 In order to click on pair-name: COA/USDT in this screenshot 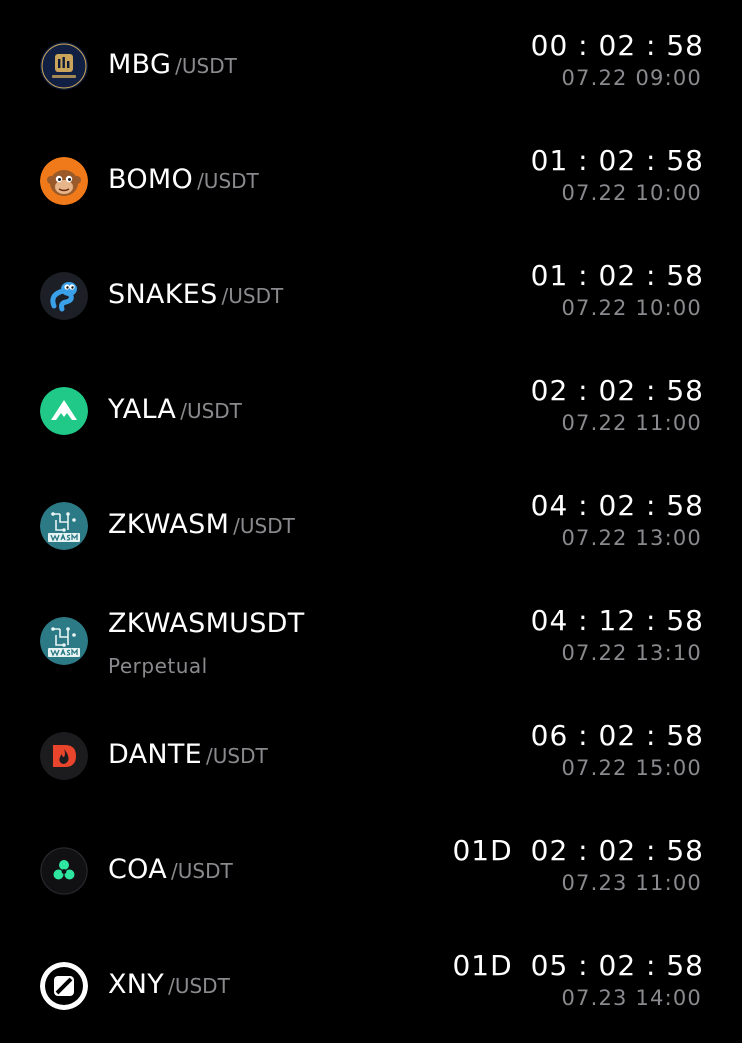, I will do `click(170, 869)`.